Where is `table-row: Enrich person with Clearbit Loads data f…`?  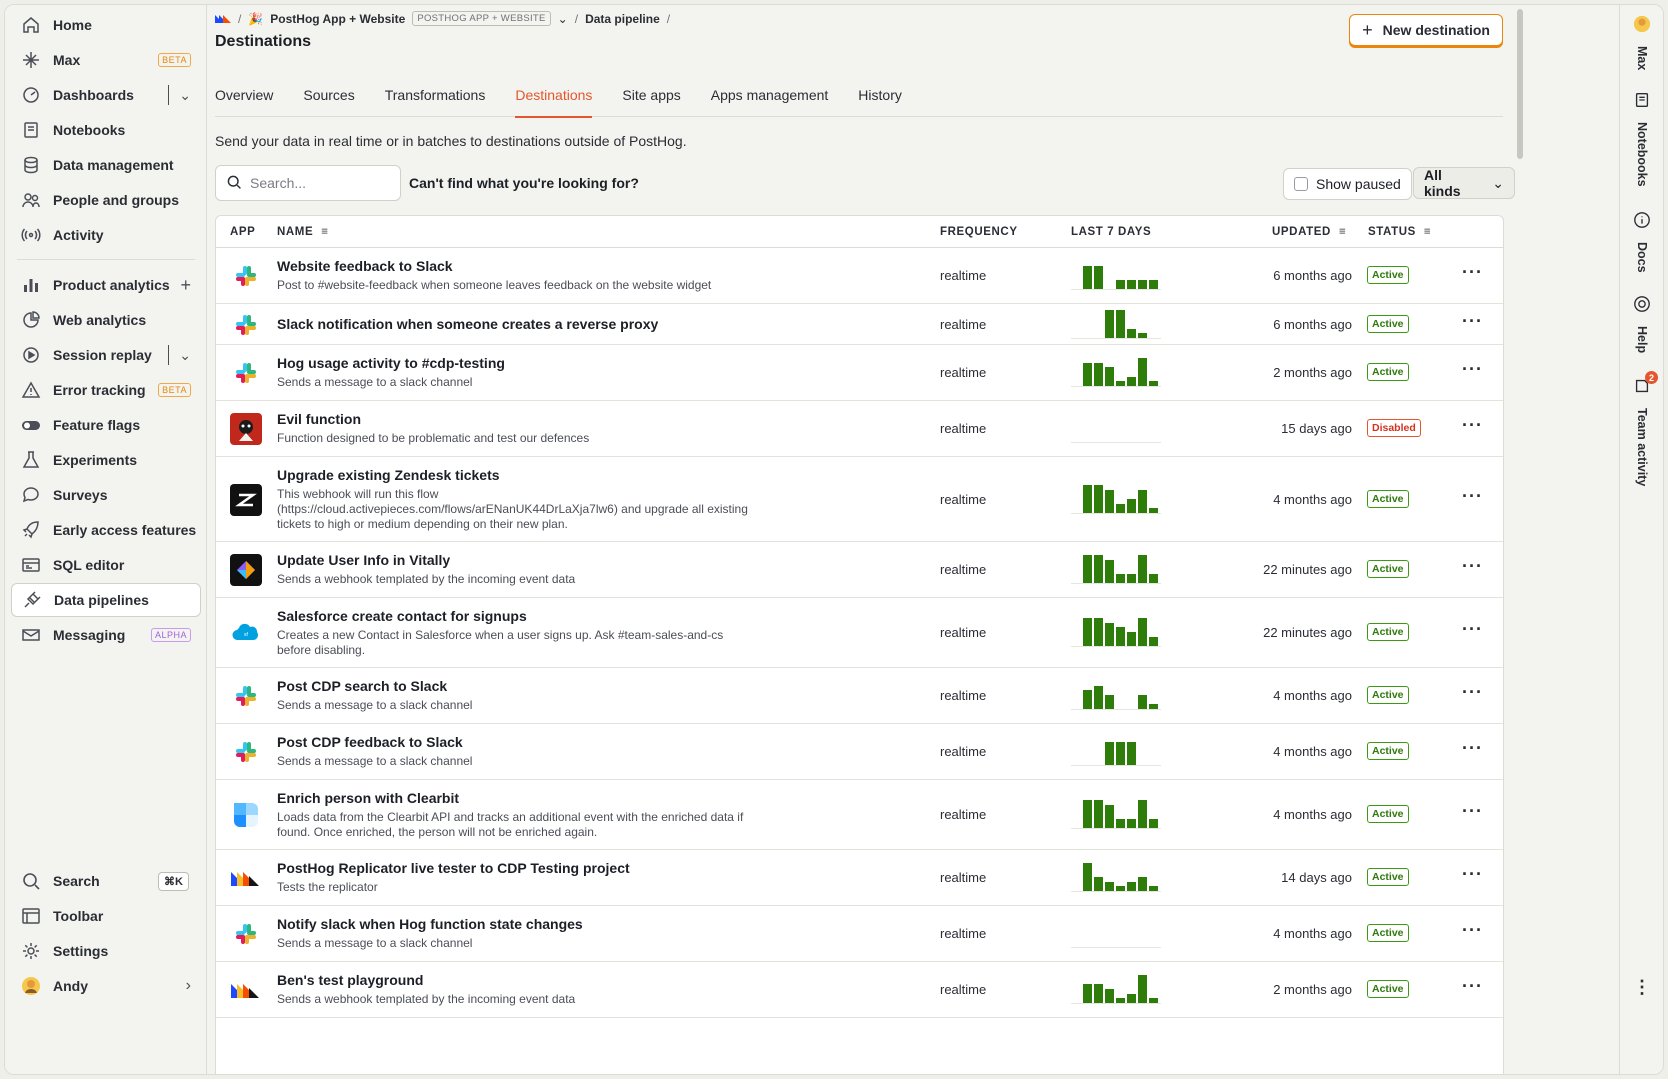 table-row: Enrich person with Clearbit Loads data f… is located at coordinates (859, 815).